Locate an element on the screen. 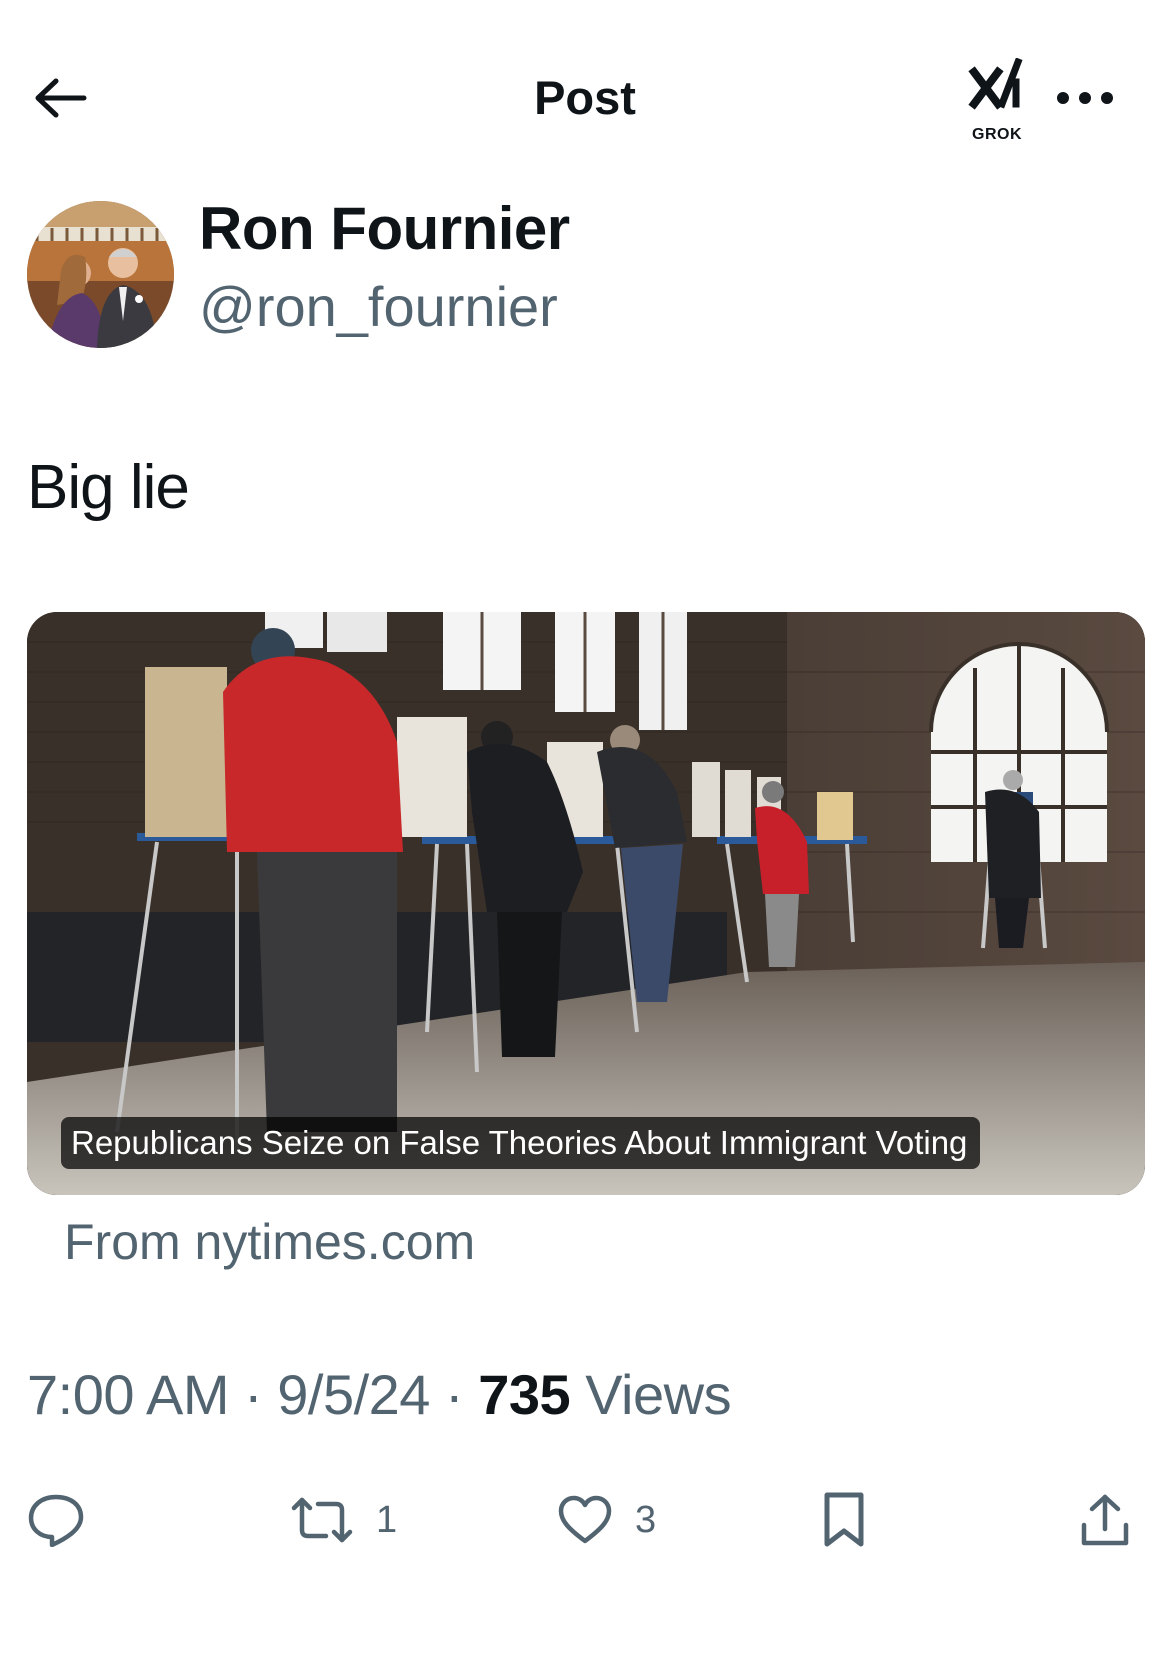 The height and width of the screenshot is (1659, 1170). grok-icon is located at coordinates (995, 83).